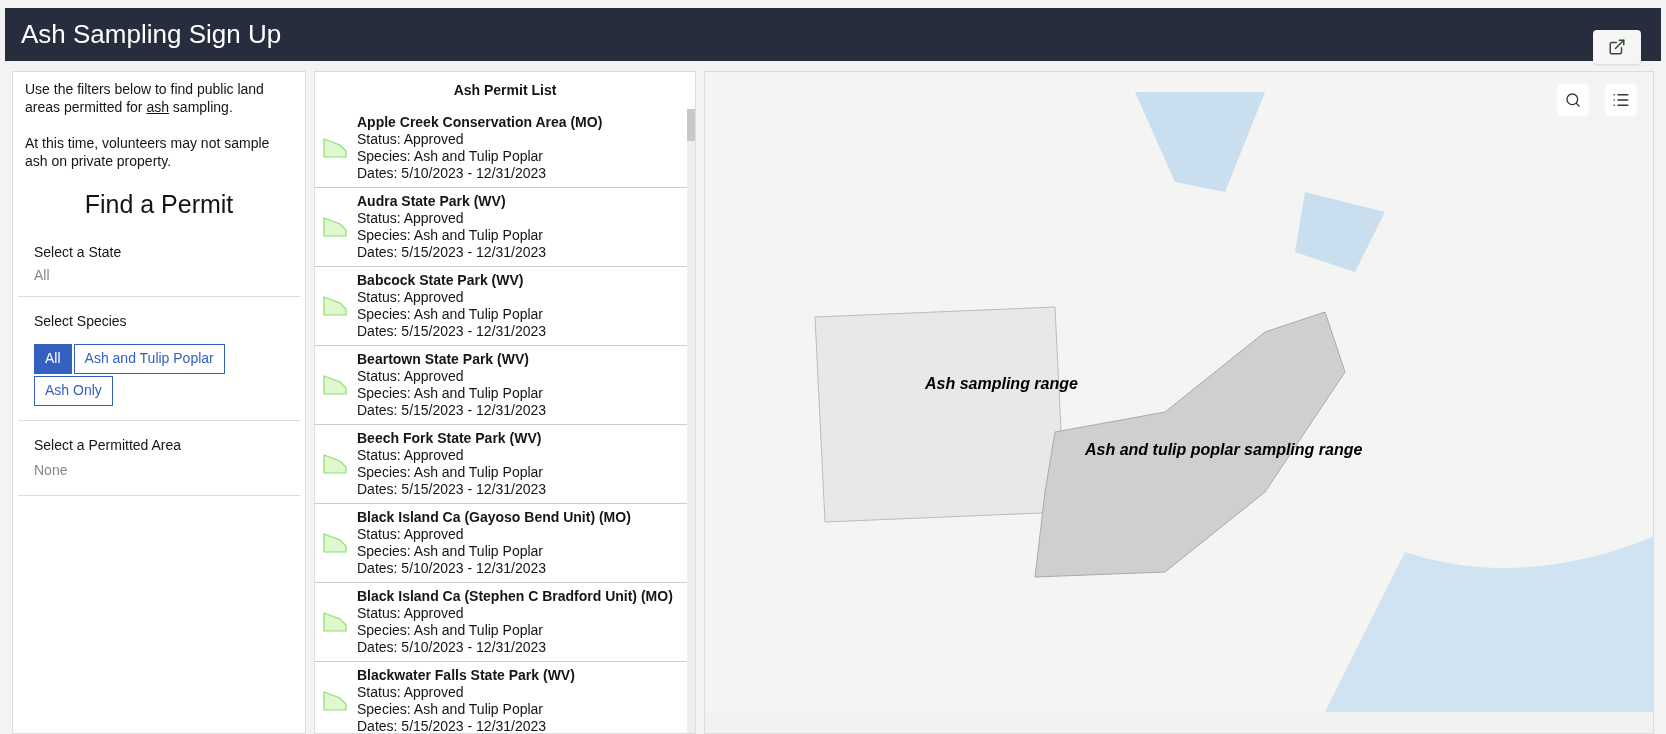  I want to click on filter-label: Select a Permitted Area, so click(108, 445).